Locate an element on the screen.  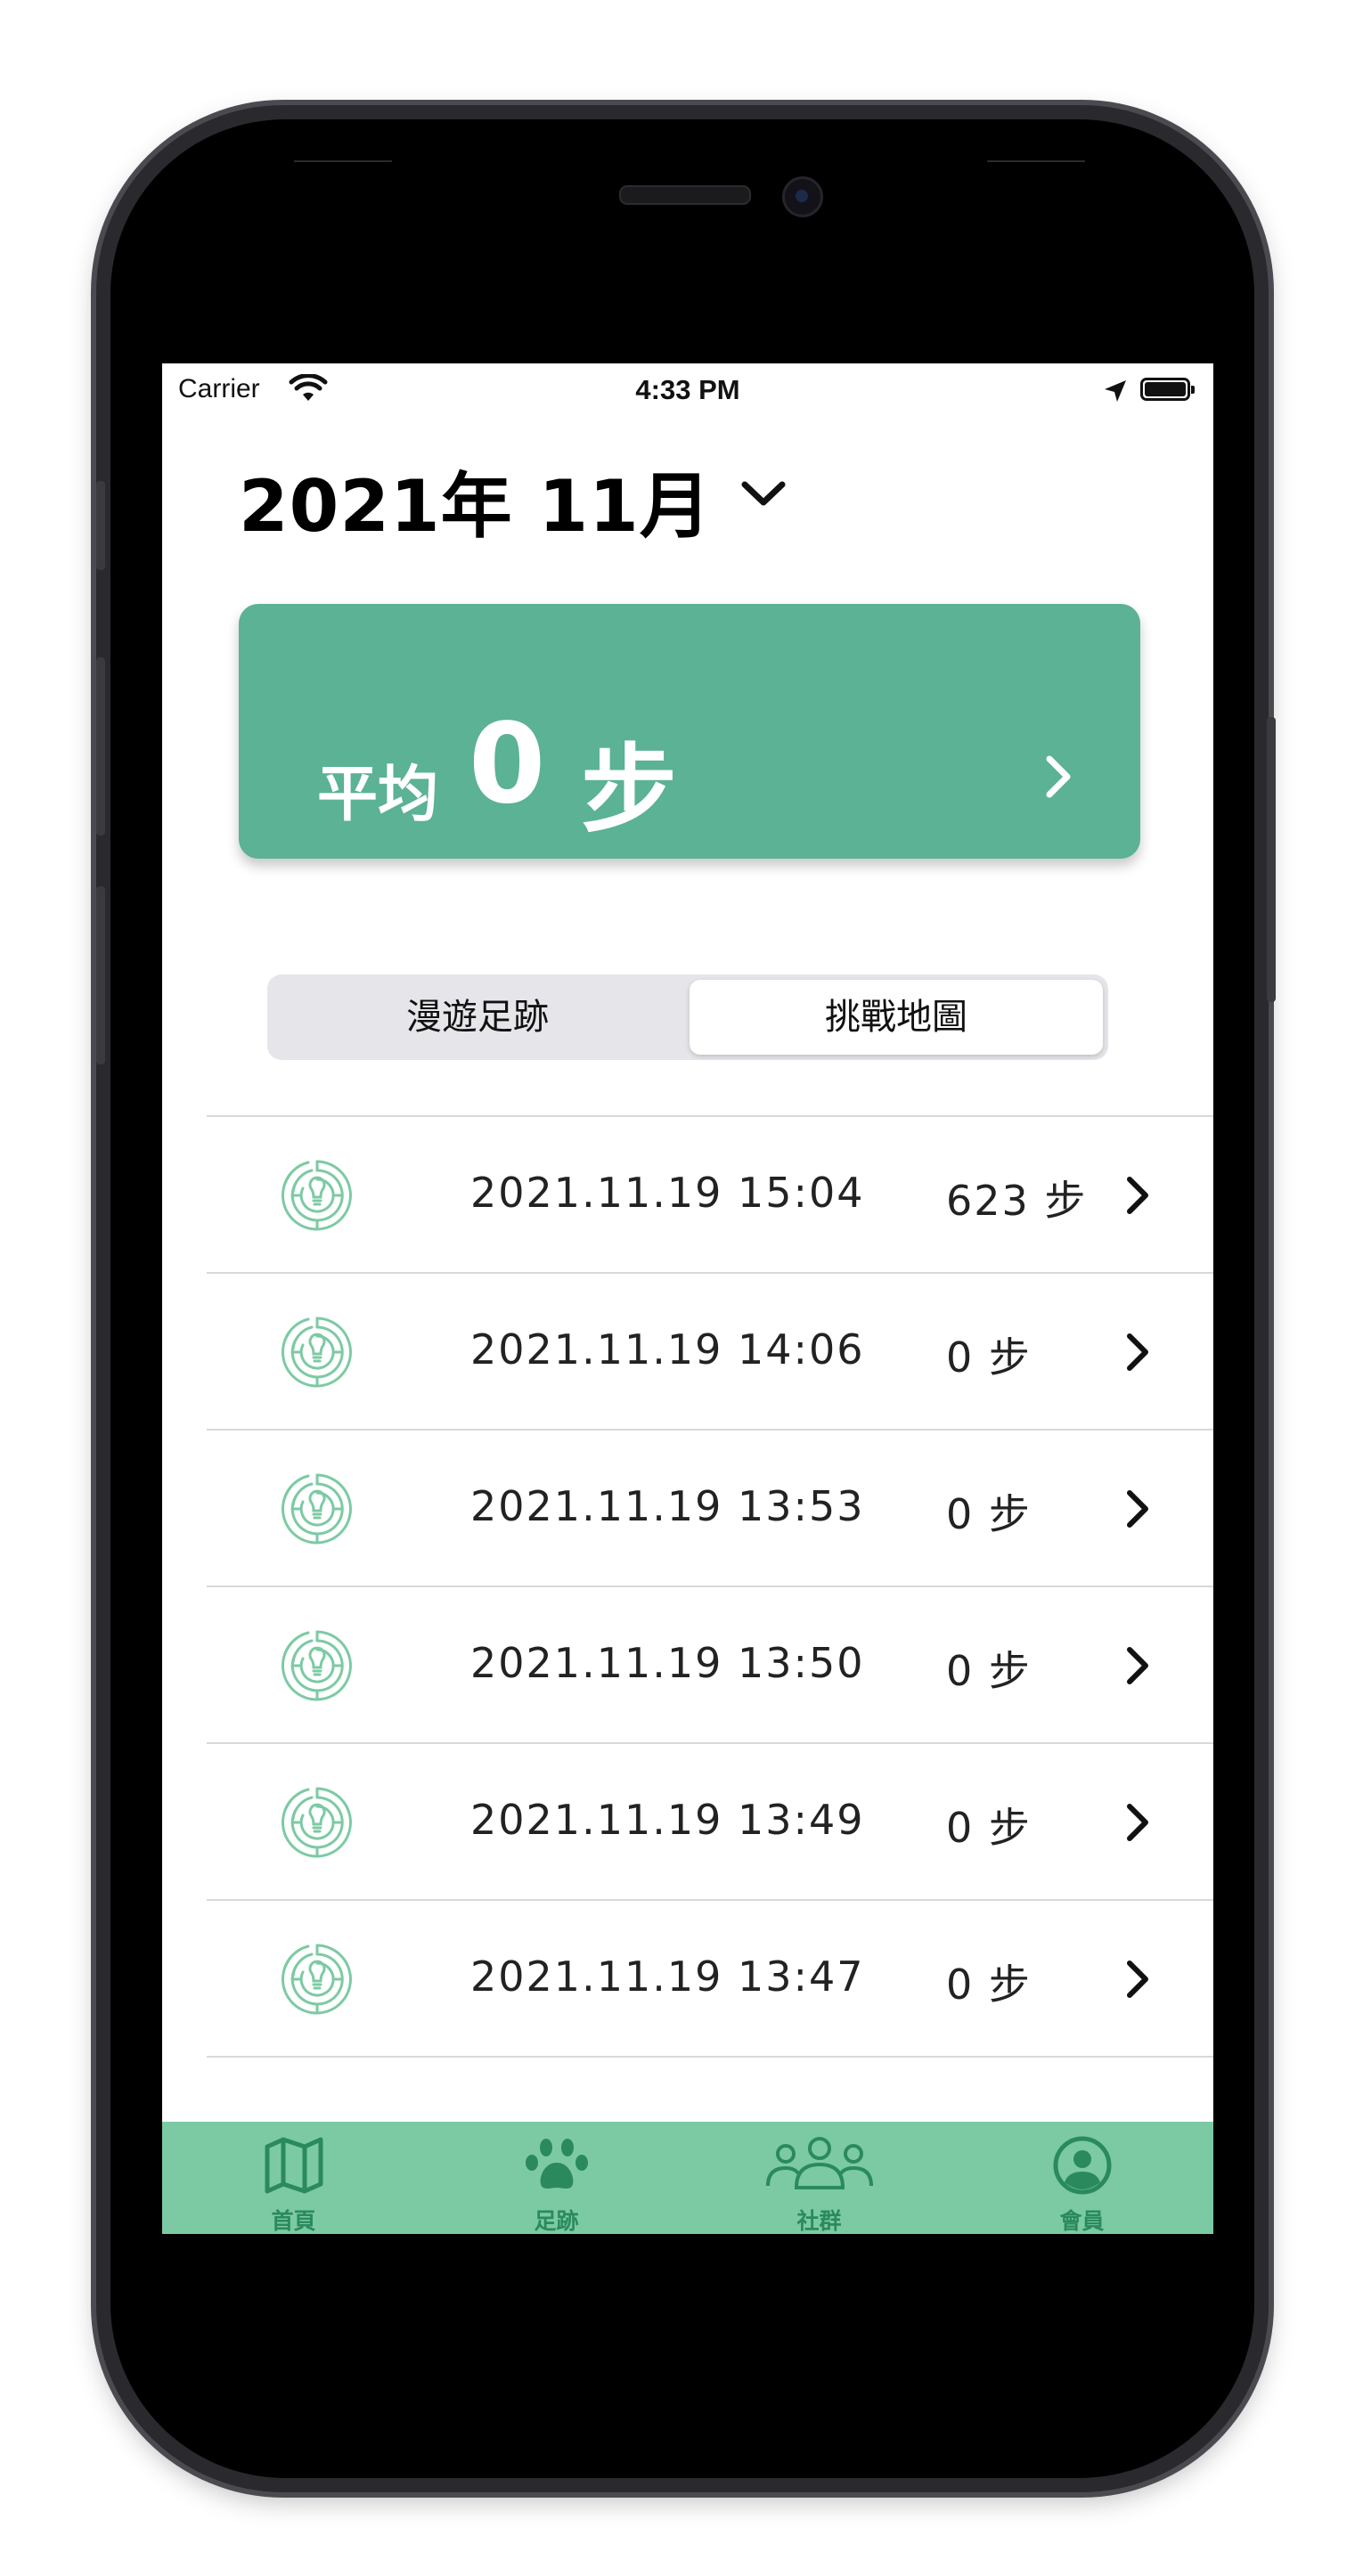
record-datetime: 2021.11.19 14:06 is located at coordinates (667, 1350).